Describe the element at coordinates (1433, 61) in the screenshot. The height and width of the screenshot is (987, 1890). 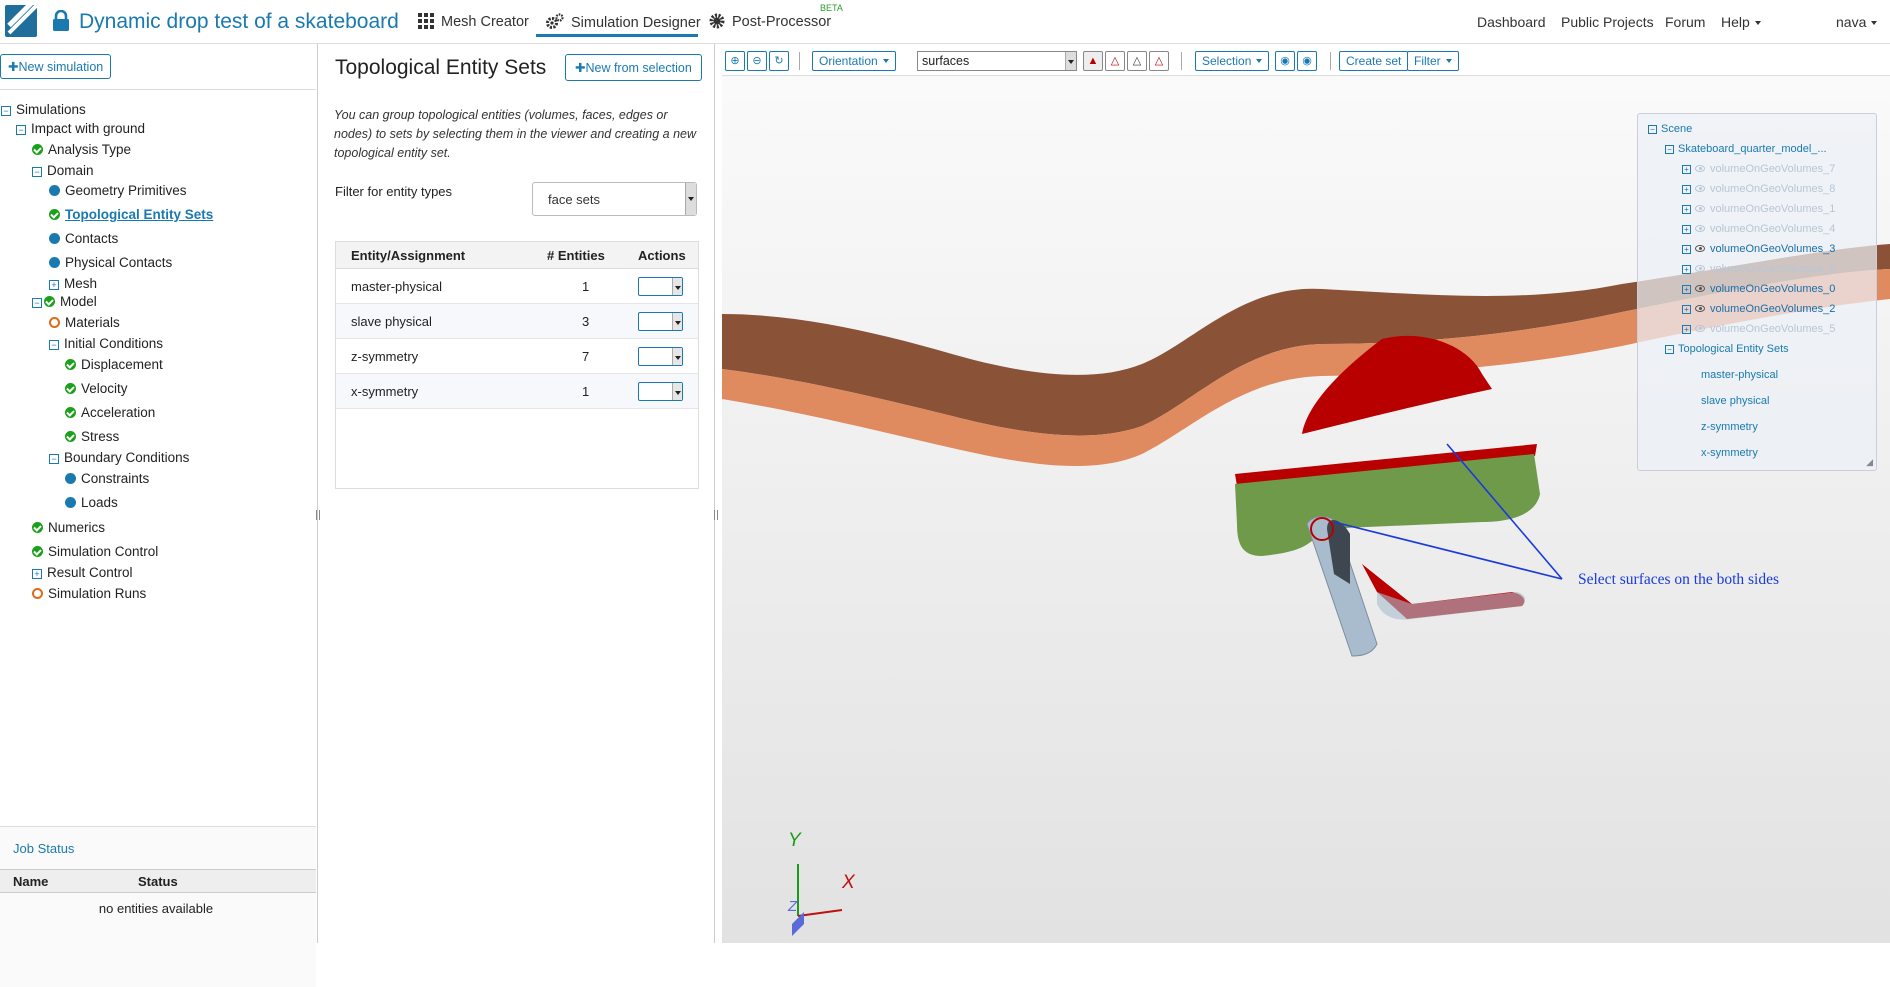
I see `filter-dropdown: Filter` at that location.